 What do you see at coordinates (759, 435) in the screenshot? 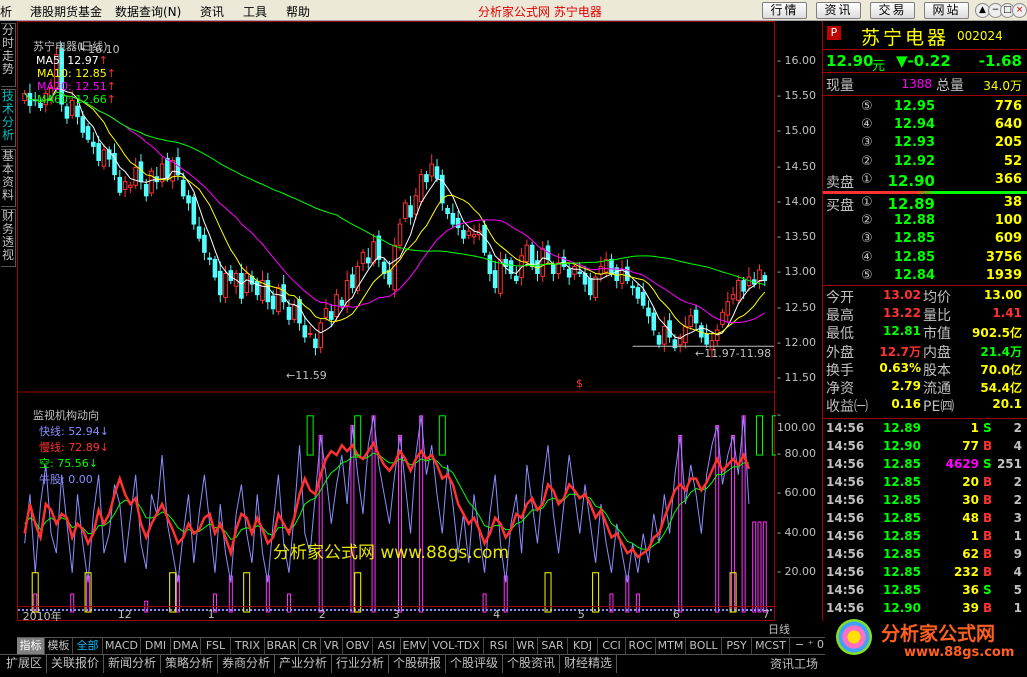
I see `signal-marker-green` at bounding box center [759, 435].